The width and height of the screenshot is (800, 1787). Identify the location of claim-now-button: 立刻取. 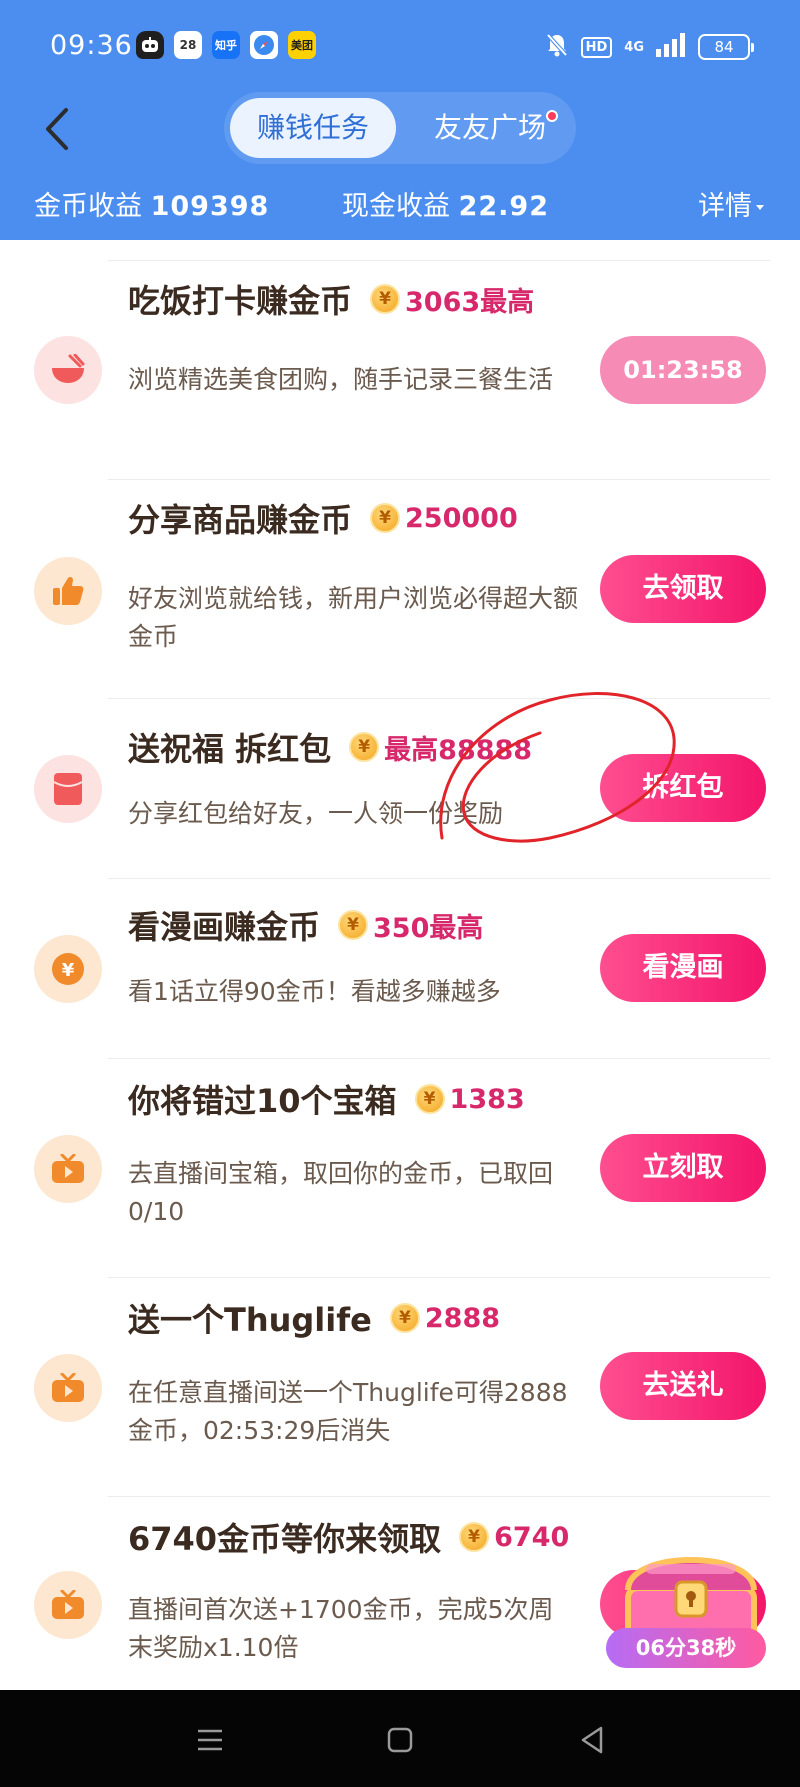
(683, 1168).